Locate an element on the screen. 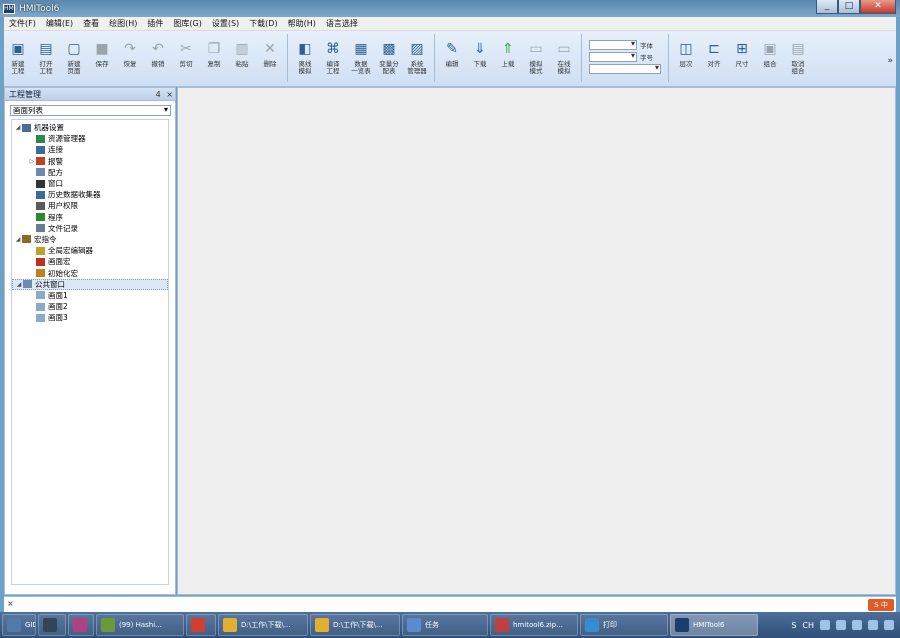  ime-indicator: S 中 is located at coordinates (881, 605).